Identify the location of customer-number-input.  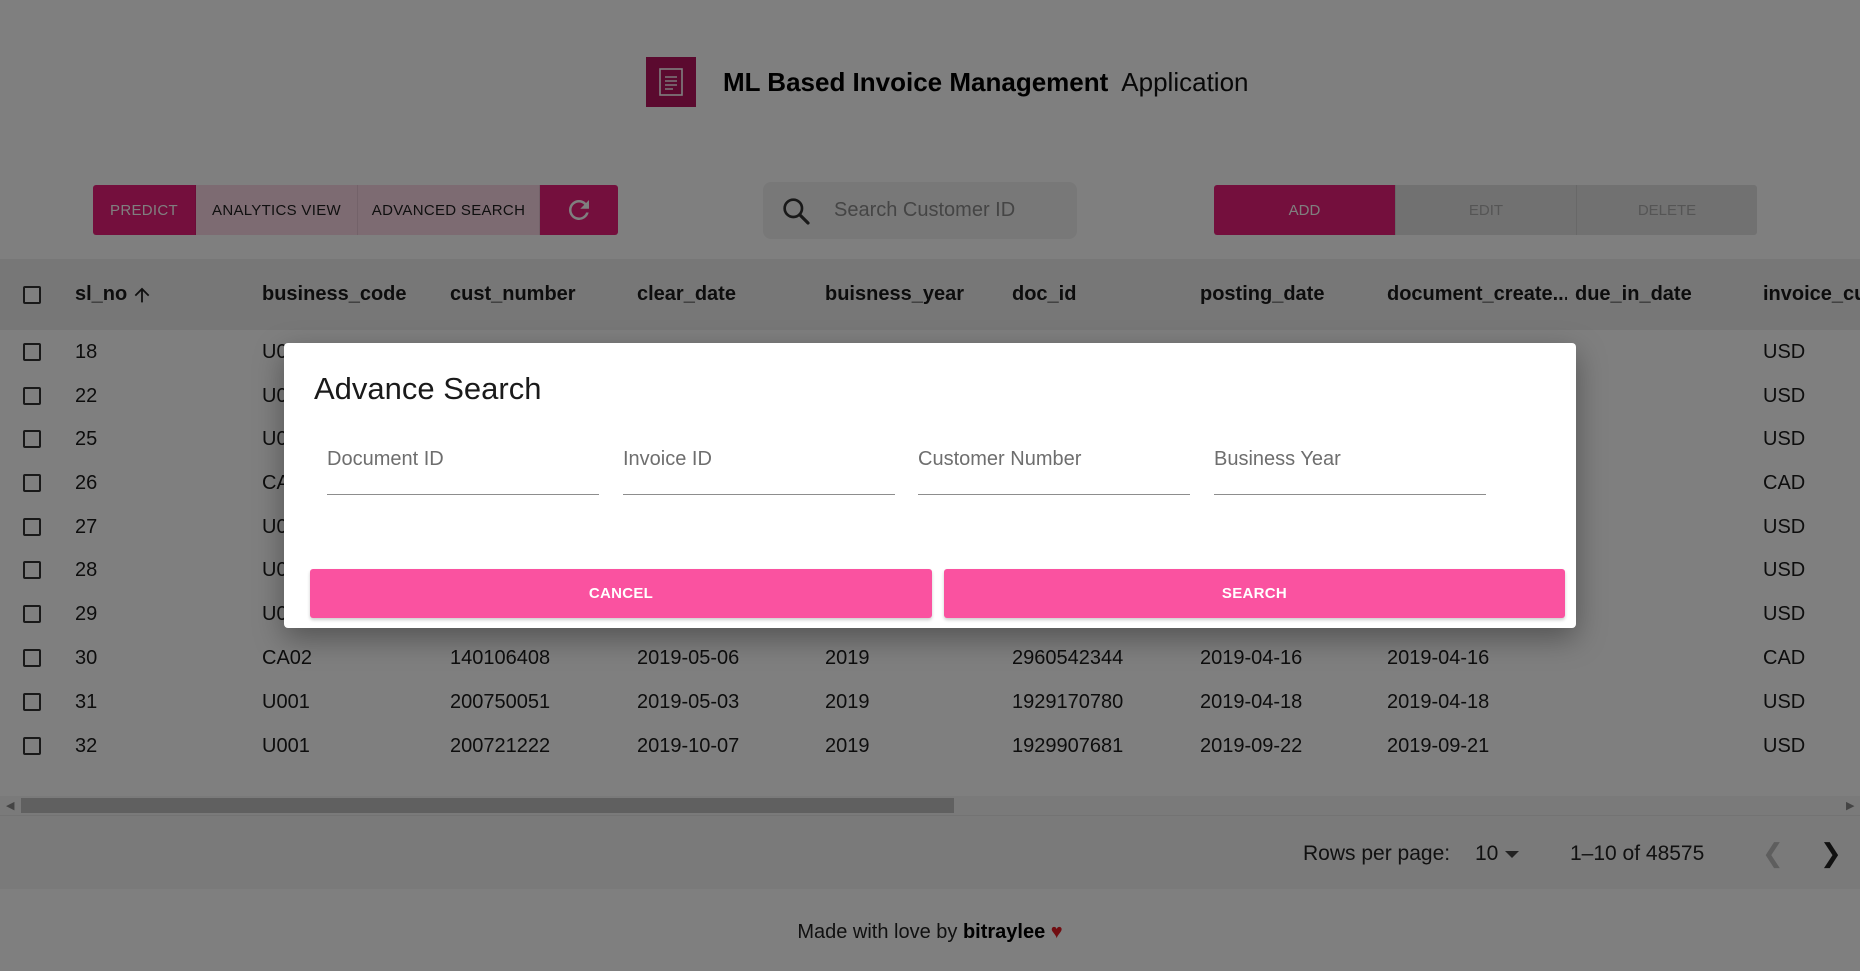
(1054, 459).